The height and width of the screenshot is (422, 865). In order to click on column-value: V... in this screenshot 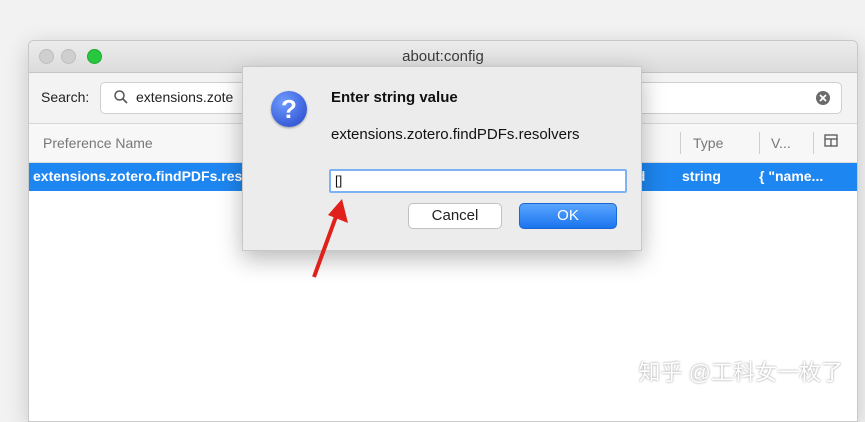, I will do `click(781, 143)`.